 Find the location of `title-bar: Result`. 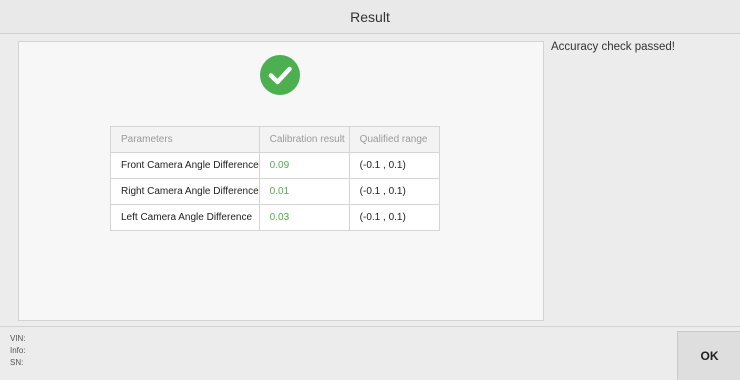

title-bar: Result is located at coordinates (370, 17).